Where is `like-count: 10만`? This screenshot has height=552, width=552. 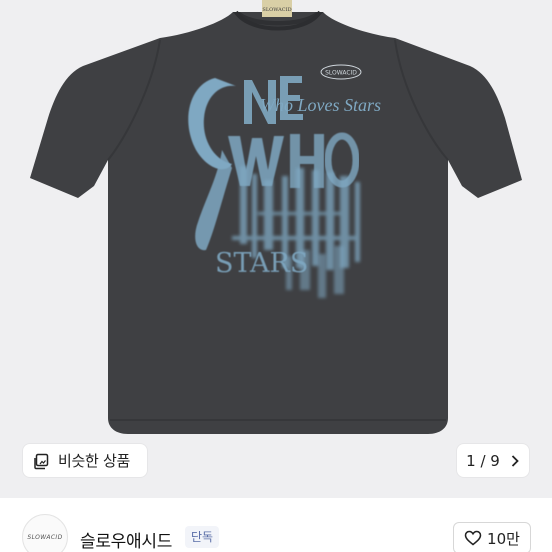 like-count: 10만 is located at coordinates (503, 538).